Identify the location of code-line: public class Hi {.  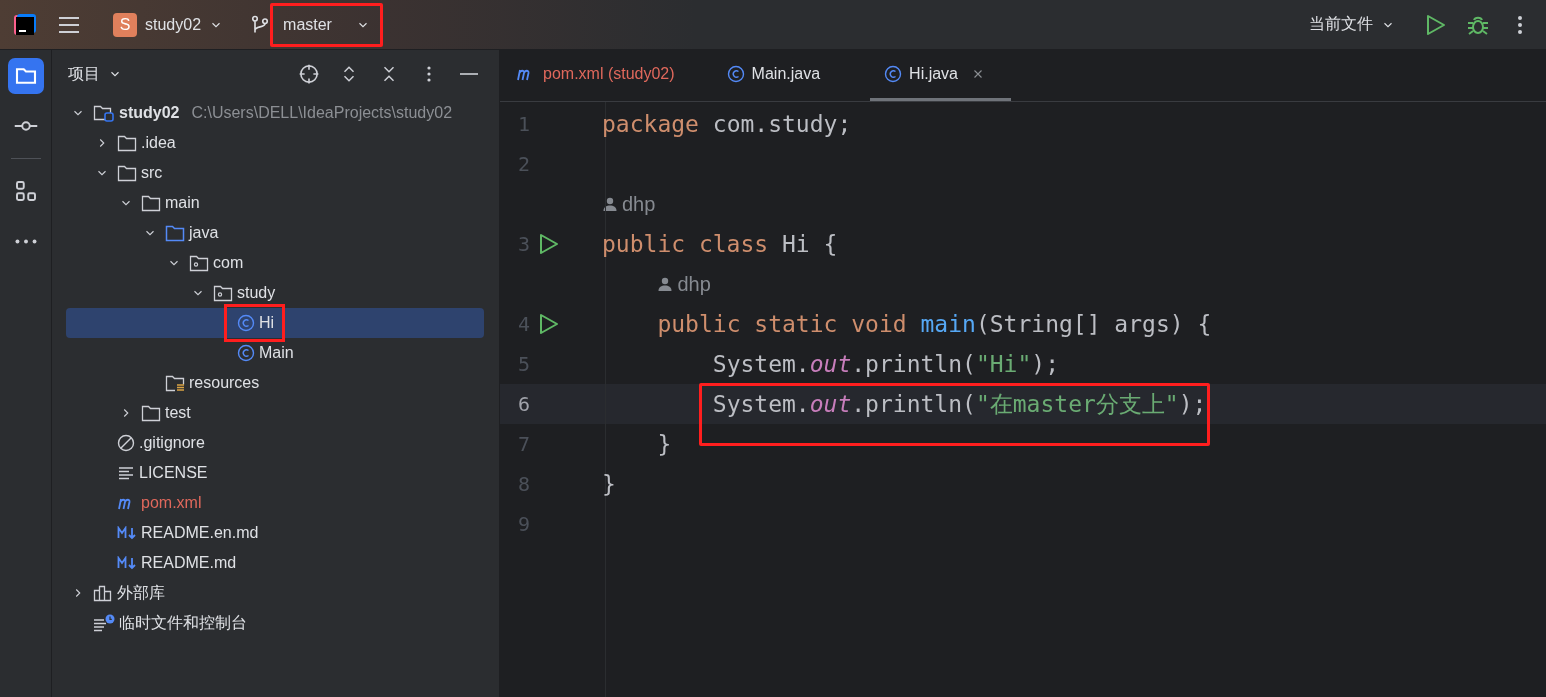
(720, 244).